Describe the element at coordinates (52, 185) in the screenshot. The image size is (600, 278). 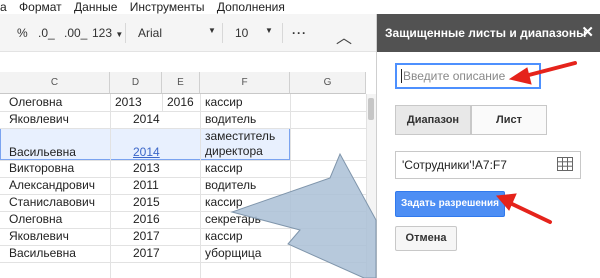
I see `cell-c: Александрович` at that location.